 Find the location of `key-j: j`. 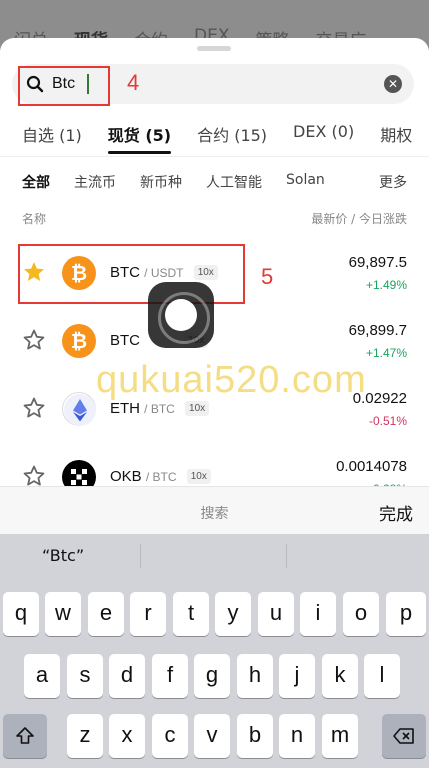

key-j: j is located at coordinates (297, 676).